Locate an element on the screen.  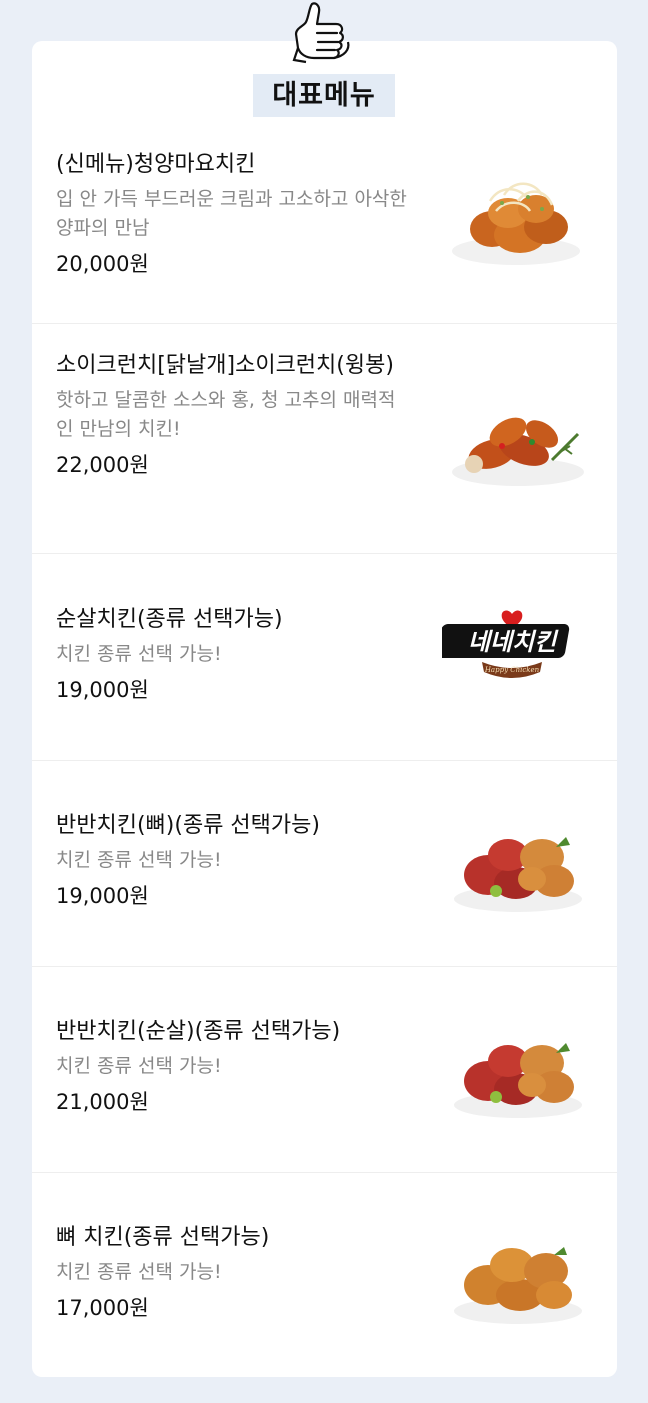
item-price: 22,000원 is located at coordinates (102, 465).